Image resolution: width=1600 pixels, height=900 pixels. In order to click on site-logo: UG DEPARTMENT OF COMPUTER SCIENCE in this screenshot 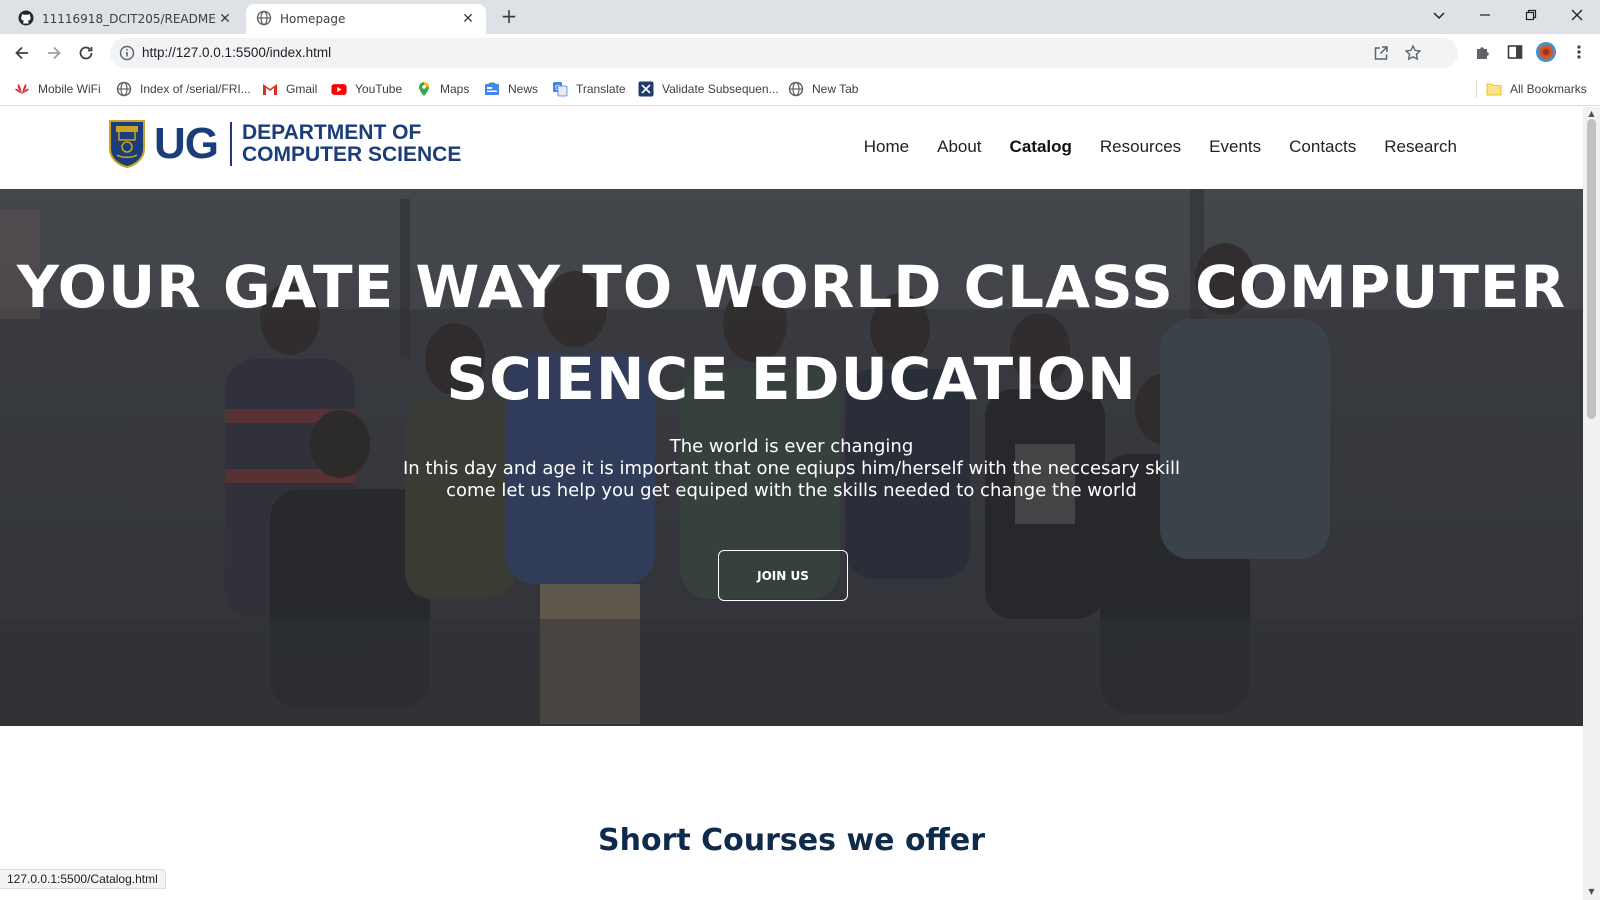, I will do `click(284, 144)`.